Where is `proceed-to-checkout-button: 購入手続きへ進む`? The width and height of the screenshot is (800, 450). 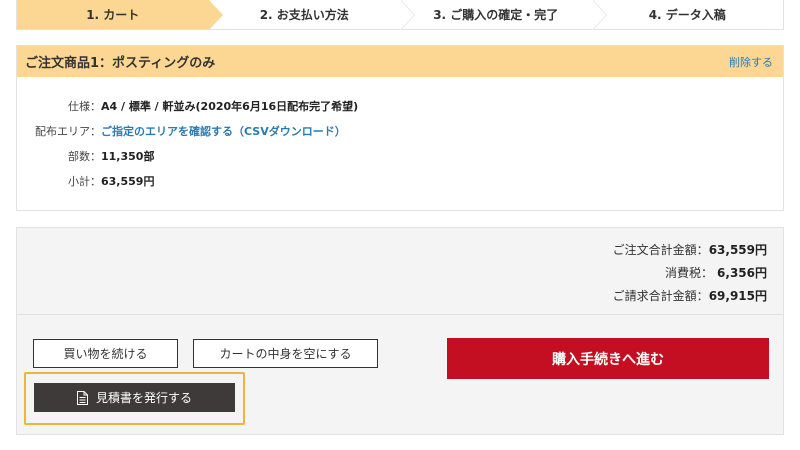 proceed-to-checkout-button: 購入手続きへ進む is located at coordinates (608, 358).